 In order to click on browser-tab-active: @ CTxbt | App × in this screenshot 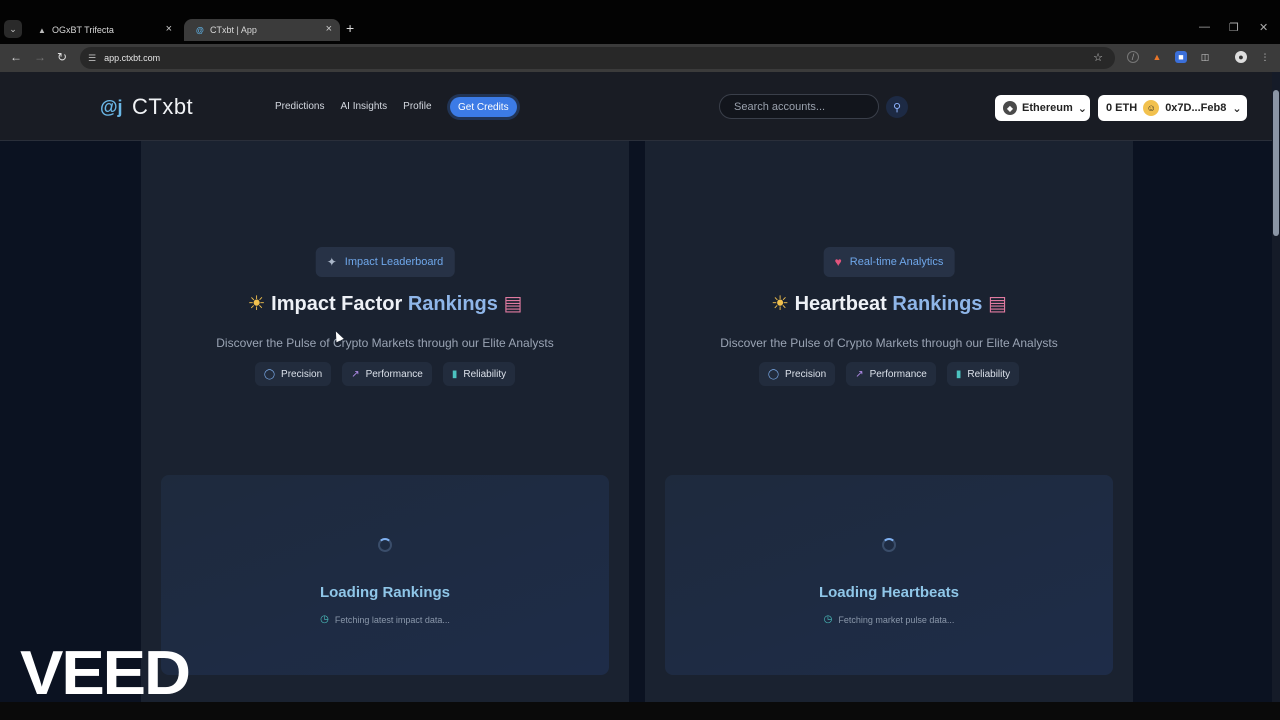, I will do `click(262, 30)`.